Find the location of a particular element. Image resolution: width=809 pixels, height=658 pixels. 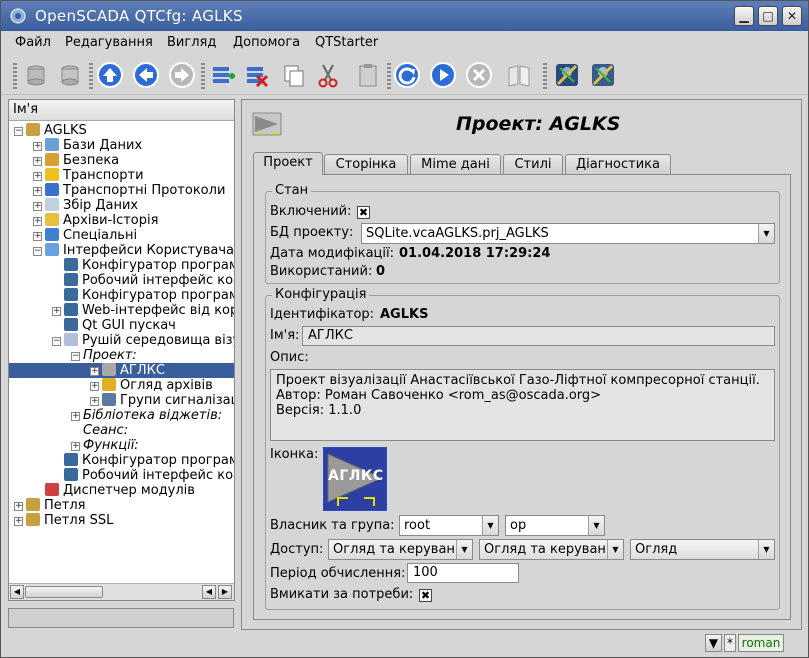

tree-item: + Транспорти is located at coordinates (88, 175).